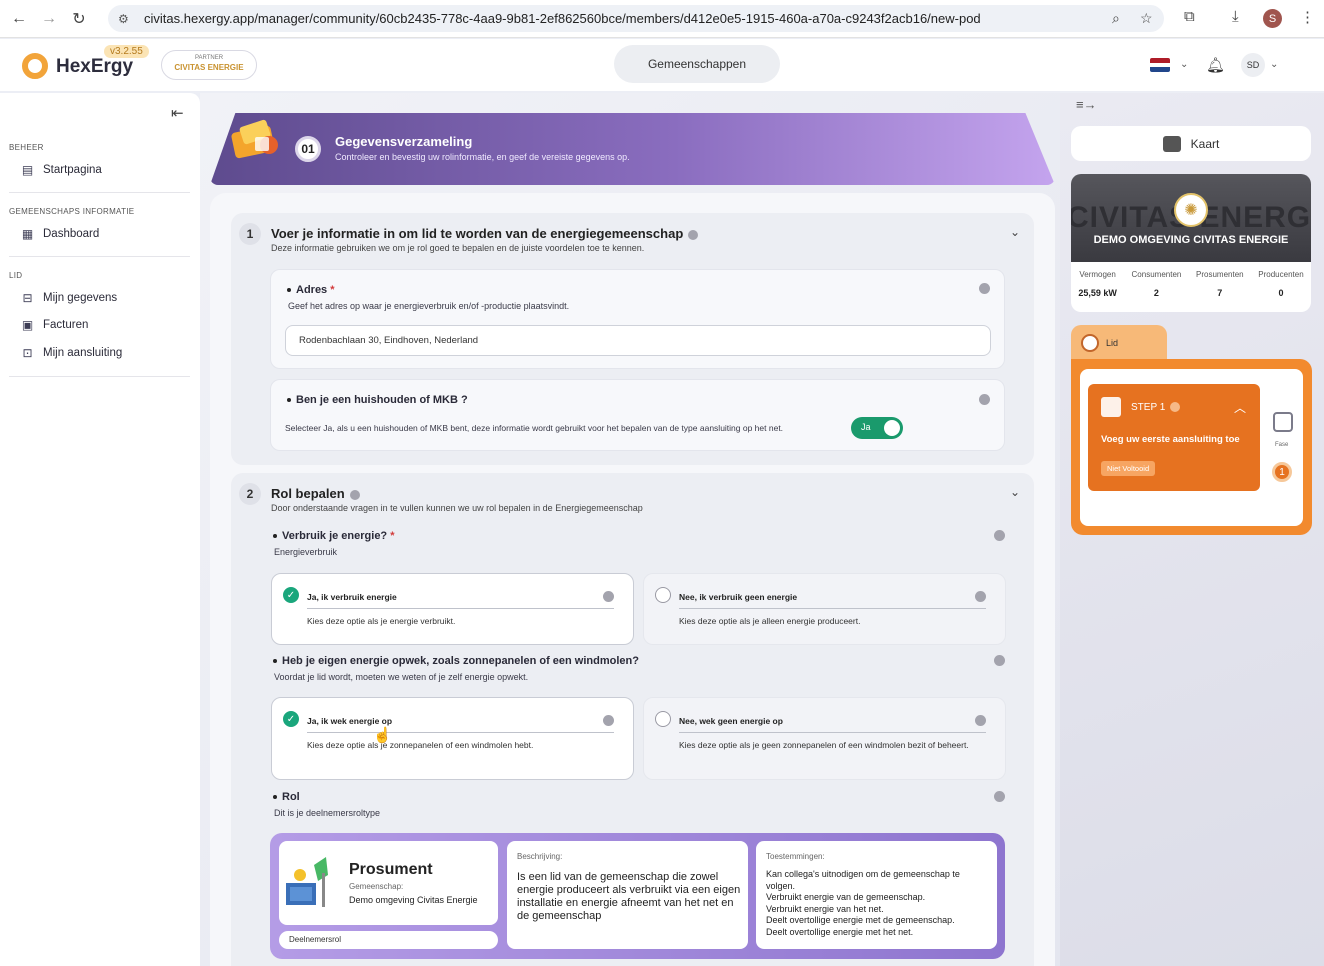  I want to click on sidebar-divider, so click(99, 256).